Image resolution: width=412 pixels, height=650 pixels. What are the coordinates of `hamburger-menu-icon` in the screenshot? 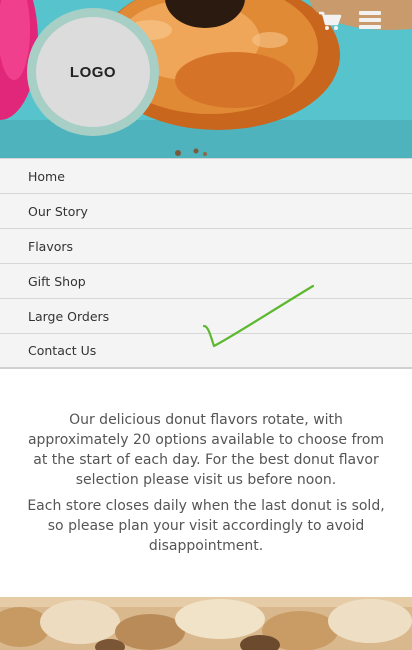 It's located at (370, 13).